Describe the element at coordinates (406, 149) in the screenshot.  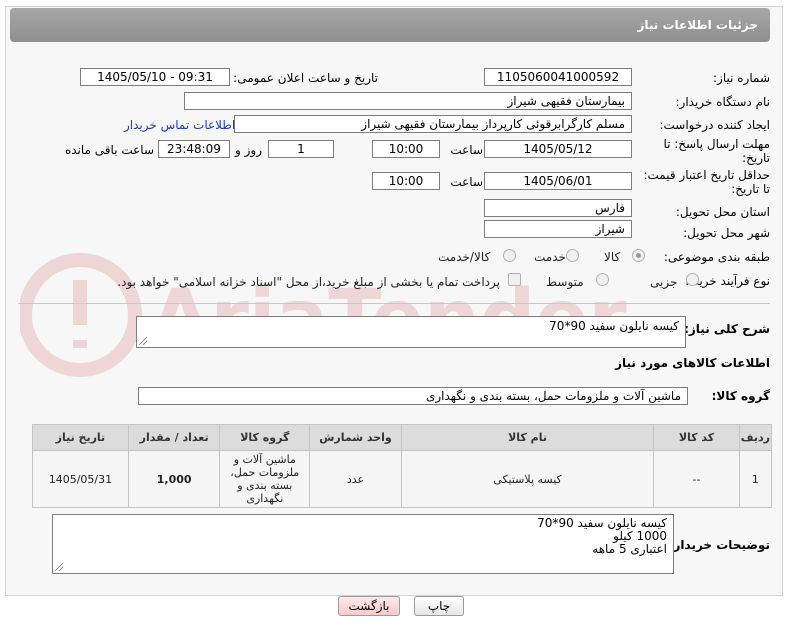
I see `reply-time-field: 10:00` at that location.